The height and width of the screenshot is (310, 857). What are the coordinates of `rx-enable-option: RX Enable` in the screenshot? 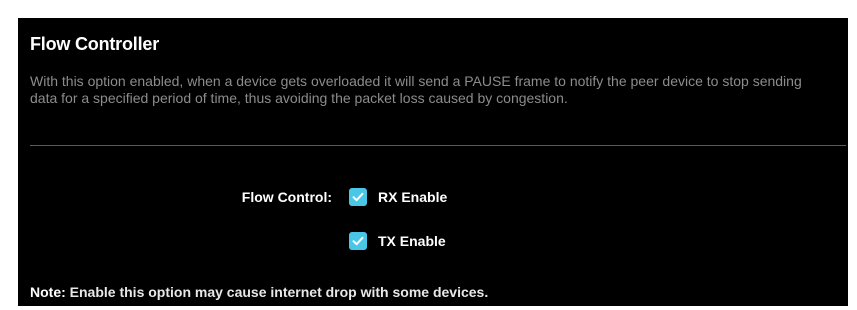 It's located at (398, 197).